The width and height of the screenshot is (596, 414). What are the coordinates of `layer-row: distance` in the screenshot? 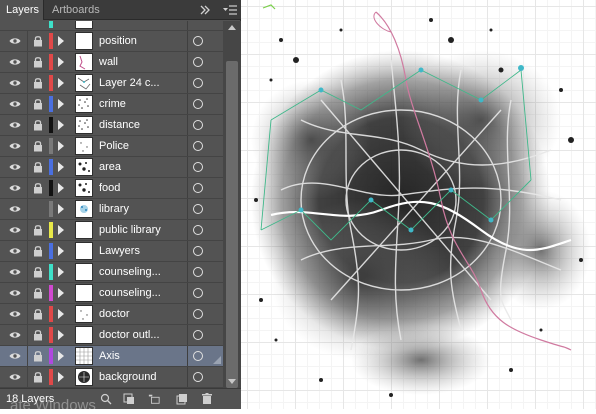 It's located at (111, 125).